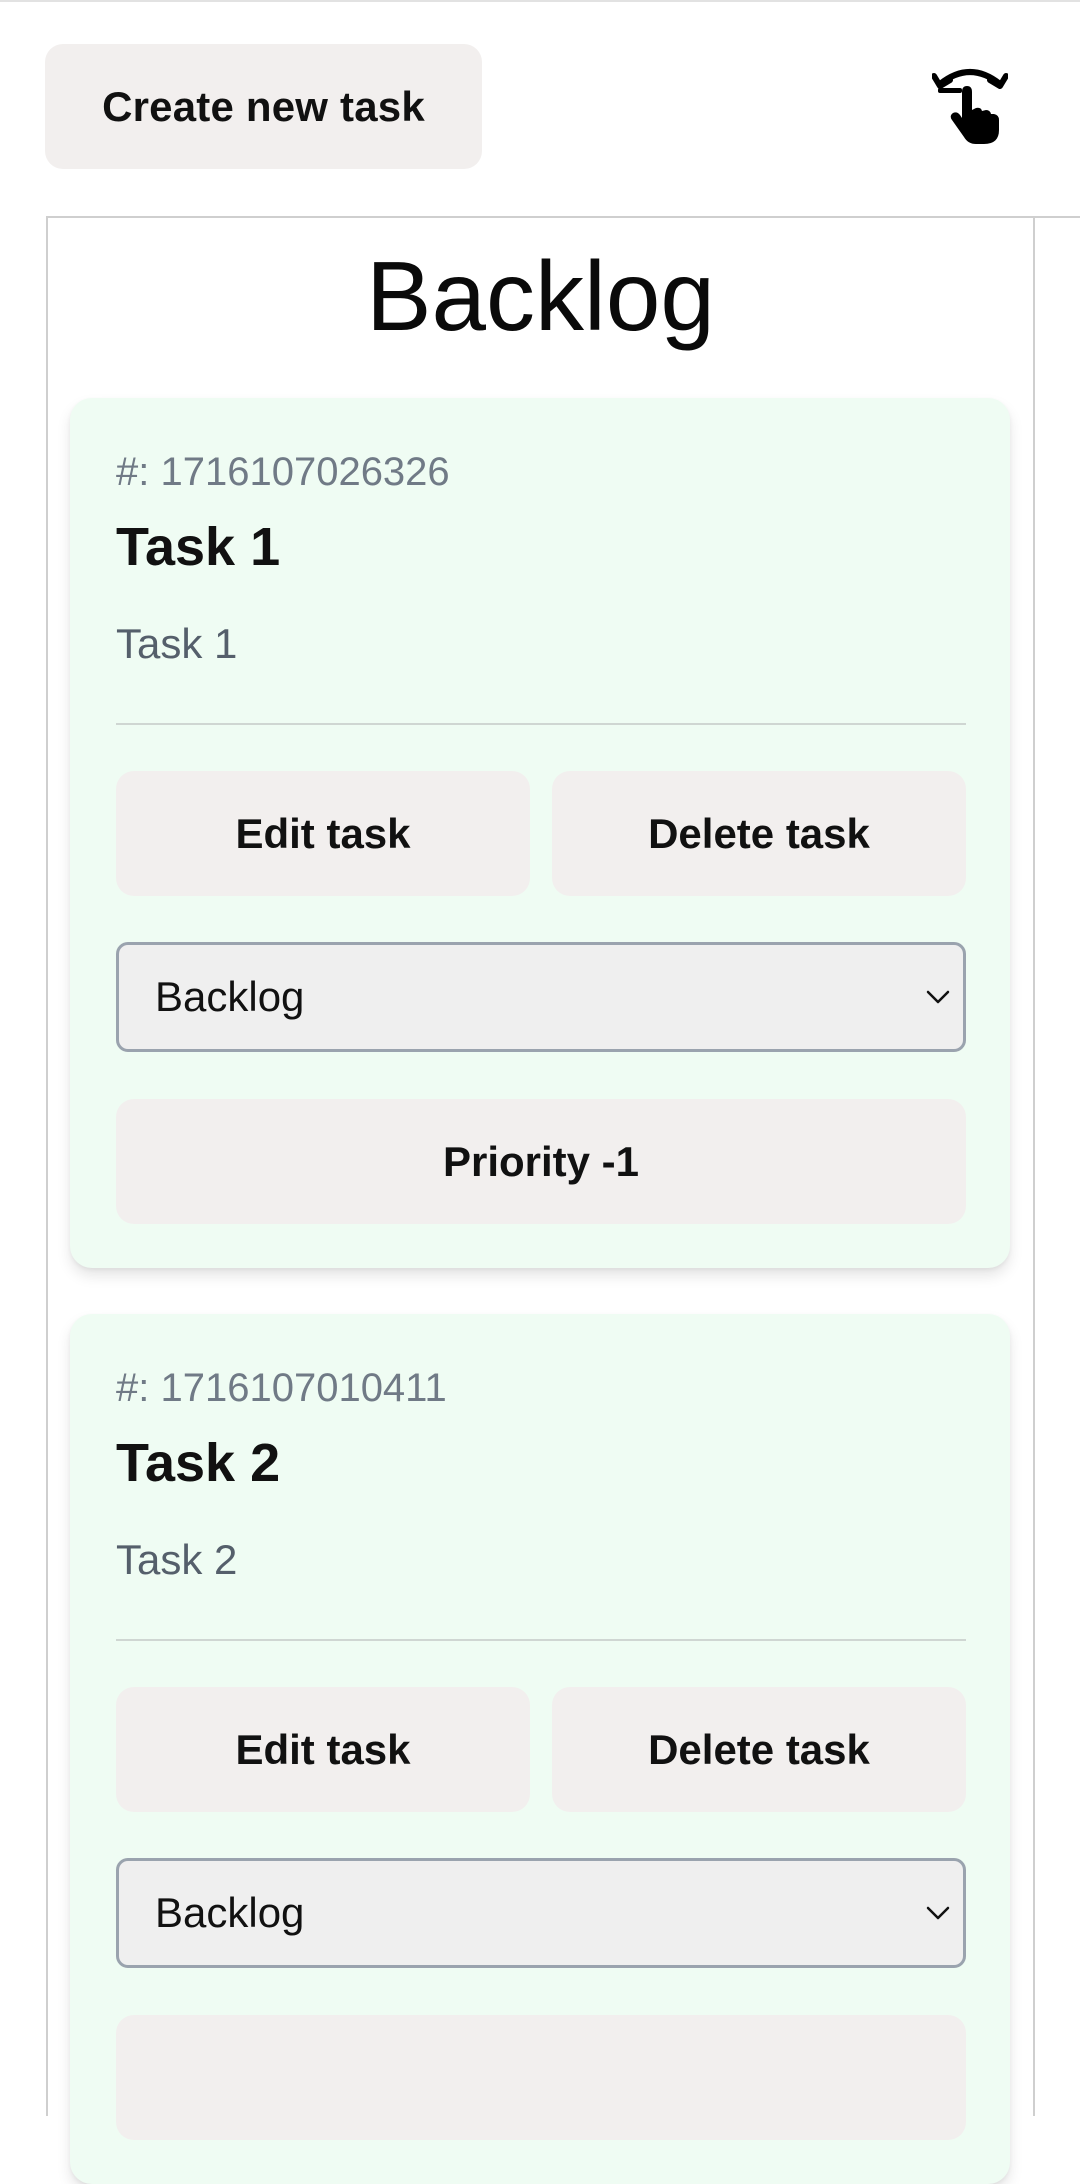  What do you see at coordinates (541, 1161) in the screenshot?
I see `priority-button: Priority -1` at bounding box center [541, 1161].